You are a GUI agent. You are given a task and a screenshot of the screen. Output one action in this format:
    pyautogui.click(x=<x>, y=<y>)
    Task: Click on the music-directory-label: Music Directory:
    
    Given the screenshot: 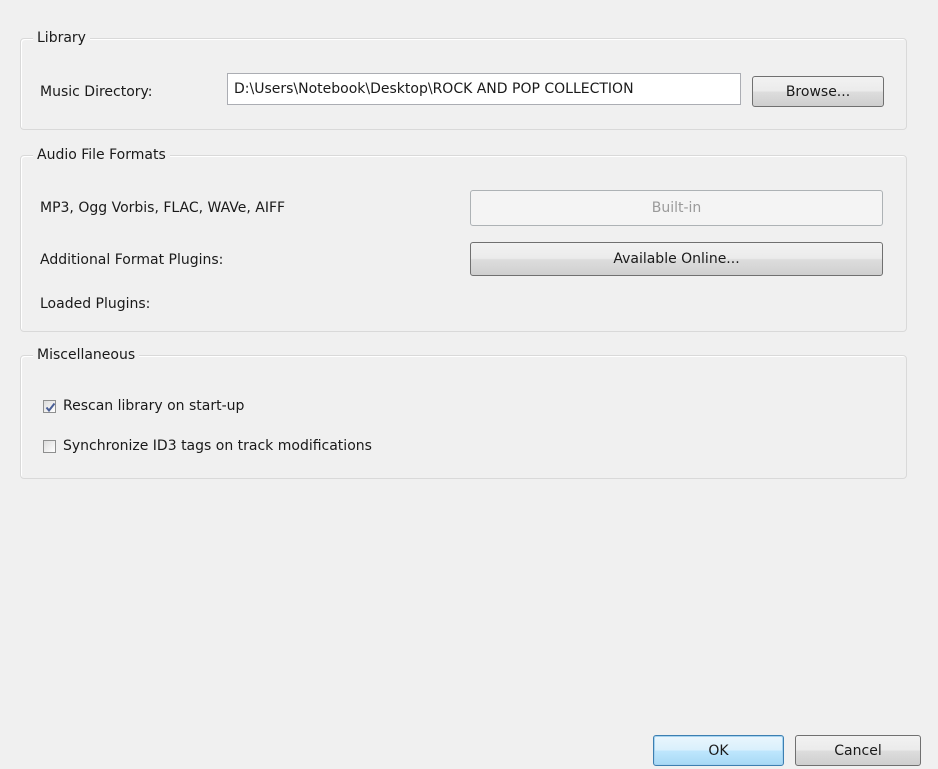 What is the action you would take?
    pyautogui.click(x=96, y=92)
    